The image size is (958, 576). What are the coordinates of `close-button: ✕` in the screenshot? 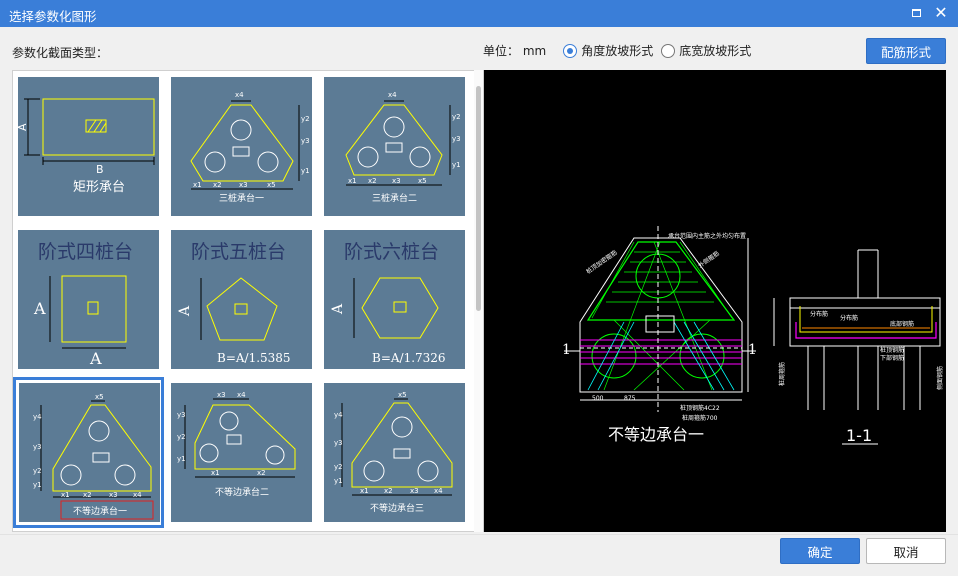 It's located at (941, 13).